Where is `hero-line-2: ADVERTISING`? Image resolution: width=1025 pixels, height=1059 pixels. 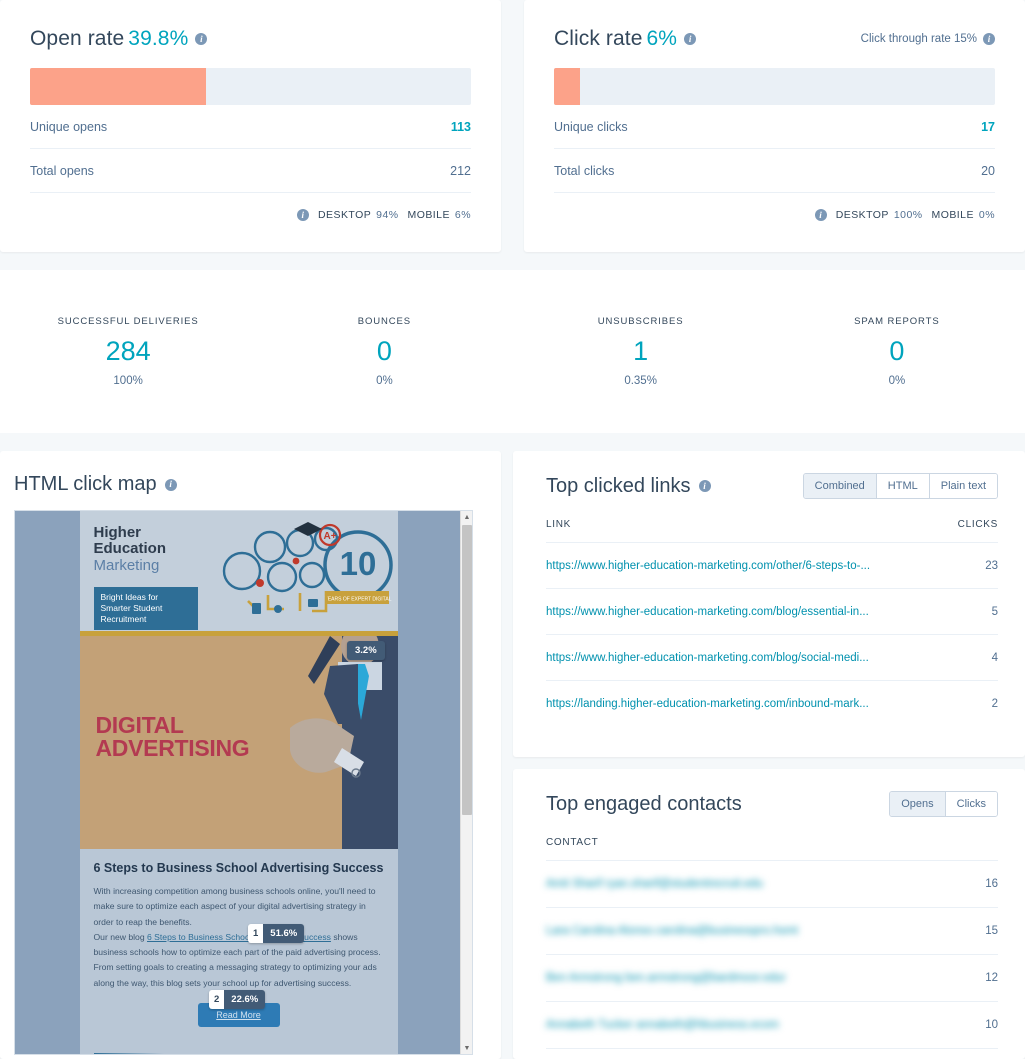 hero-line-2: ADVERTISING is located at coordinates (172, 748).